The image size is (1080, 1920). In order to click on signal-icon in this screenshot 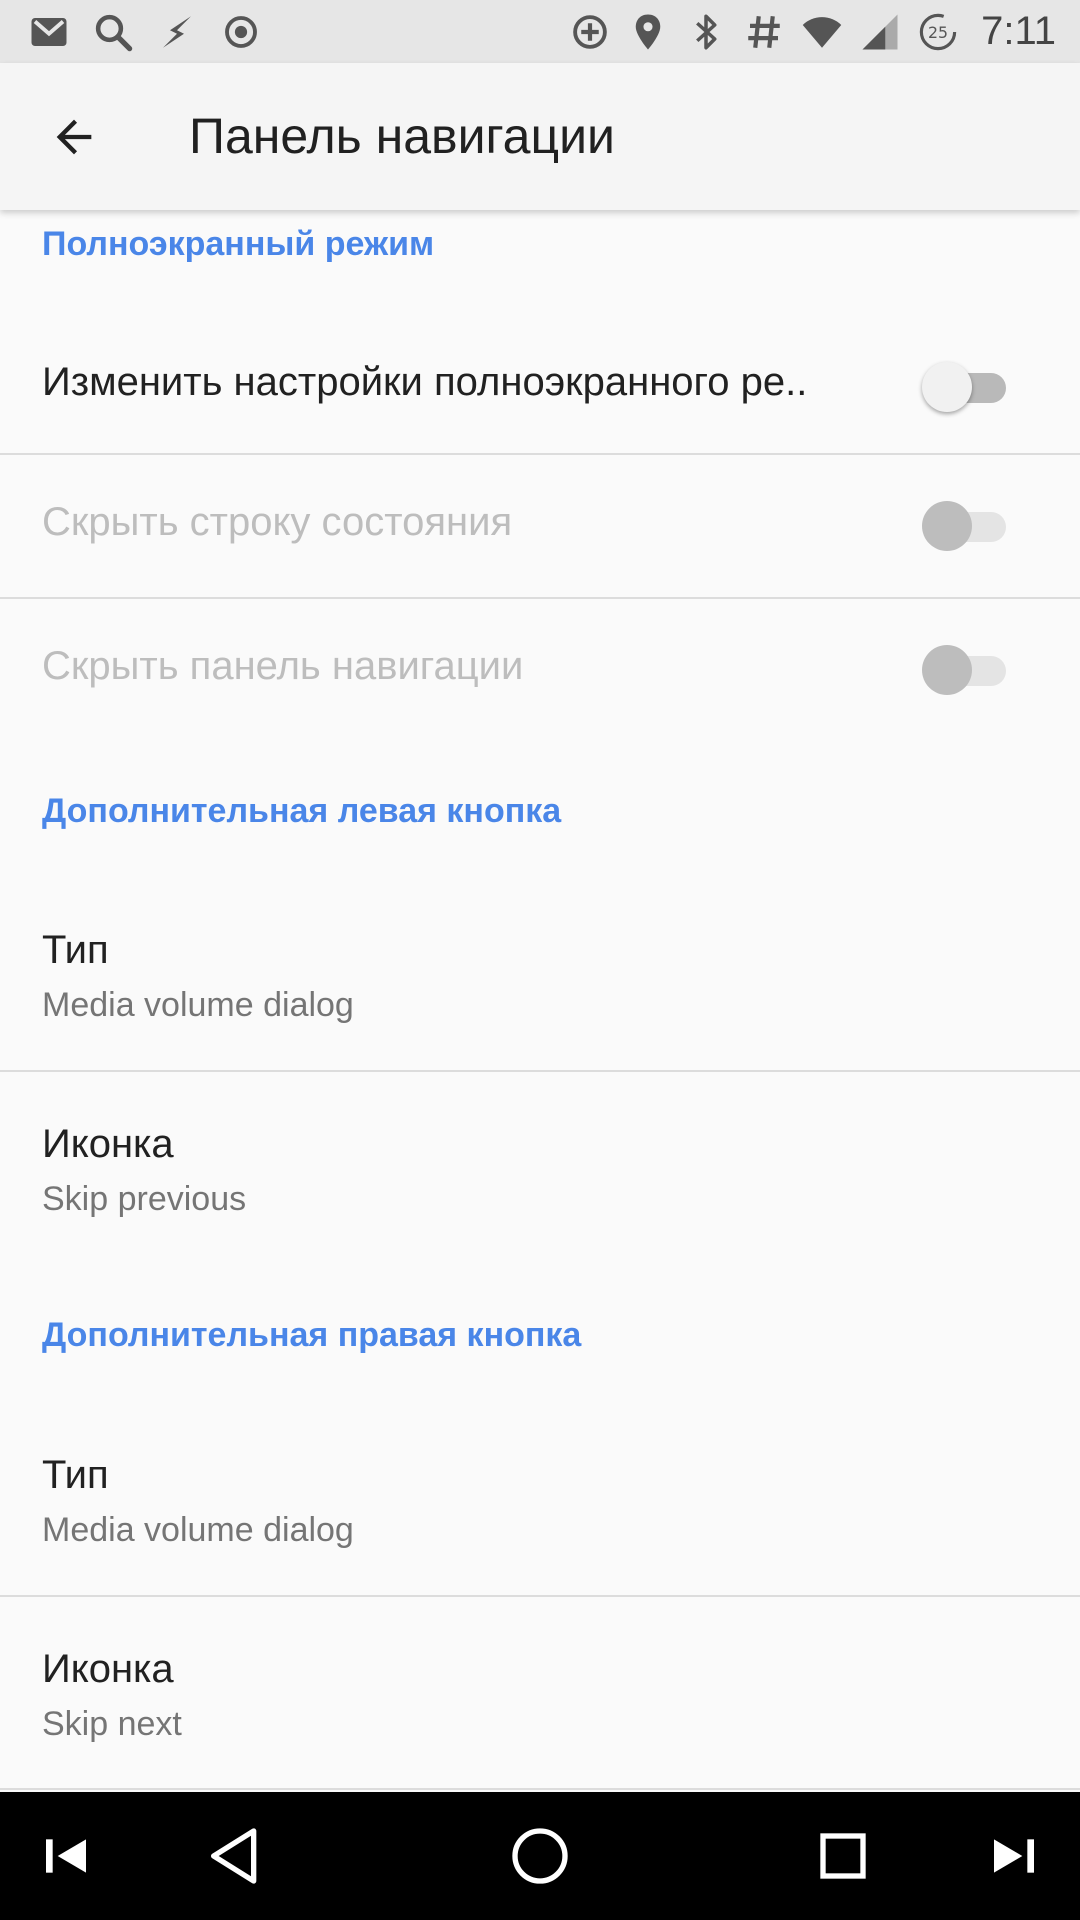, I will do `click(880, 32)`.